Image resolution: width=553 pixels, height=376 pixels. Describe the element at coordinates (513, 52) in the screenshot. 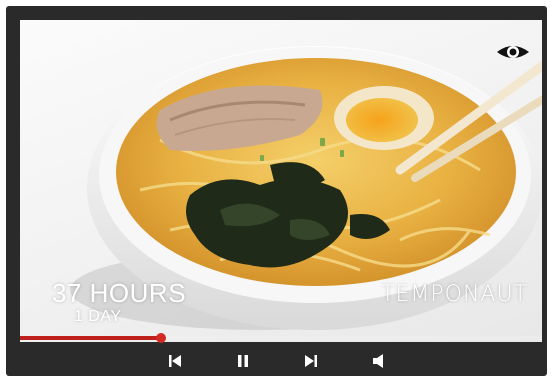

I see `eye-logo-icon` at that location.